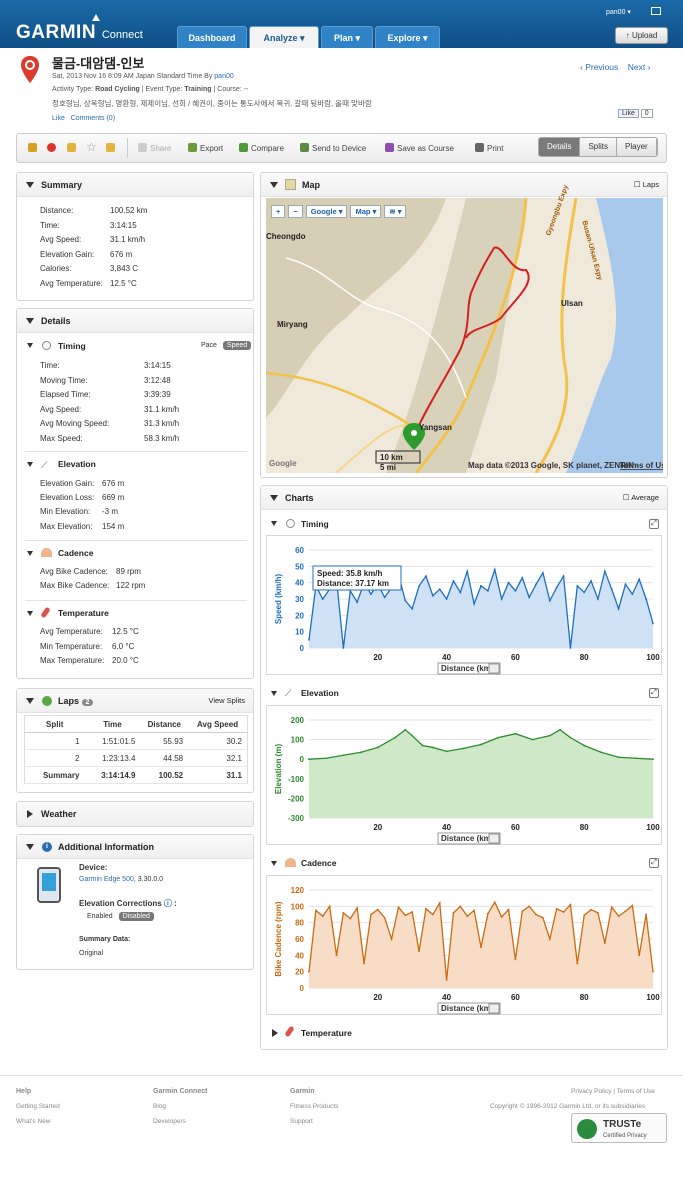 This screenshot has width=683, height=1183. I want to click on footer-link: Blog, so click(159, 1106).